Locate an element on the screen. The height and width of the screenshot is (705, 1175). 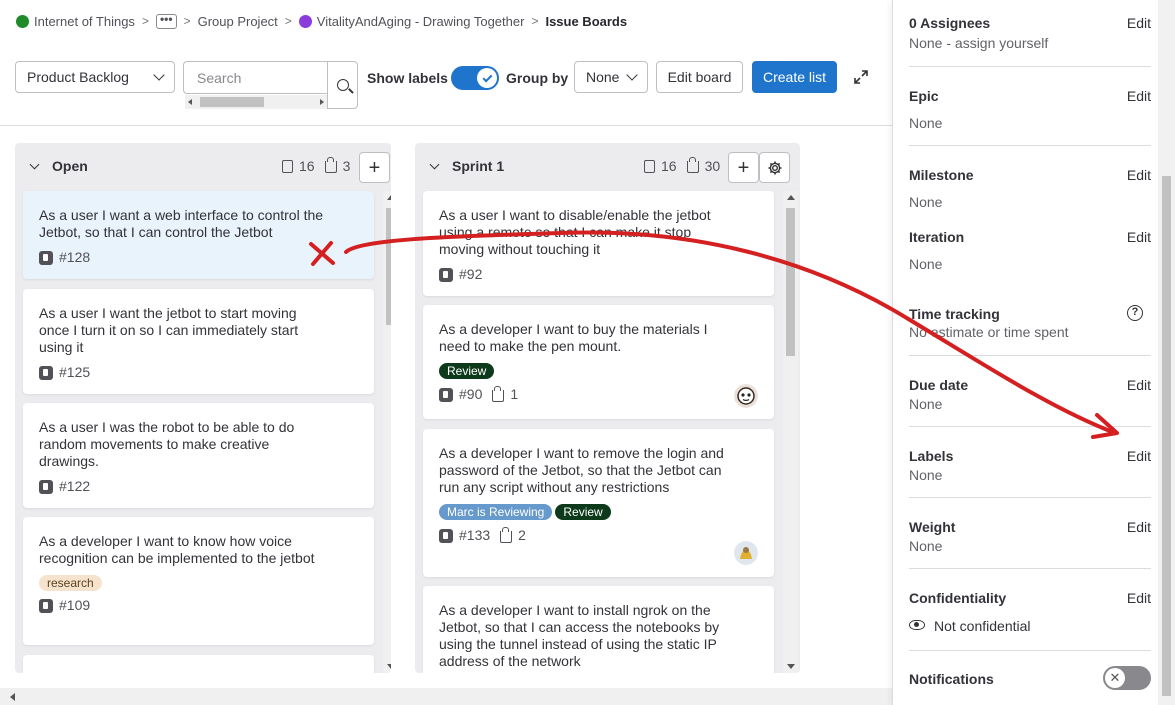
label-chip: Marc is Reviewing is located at coordinates (496, 512).